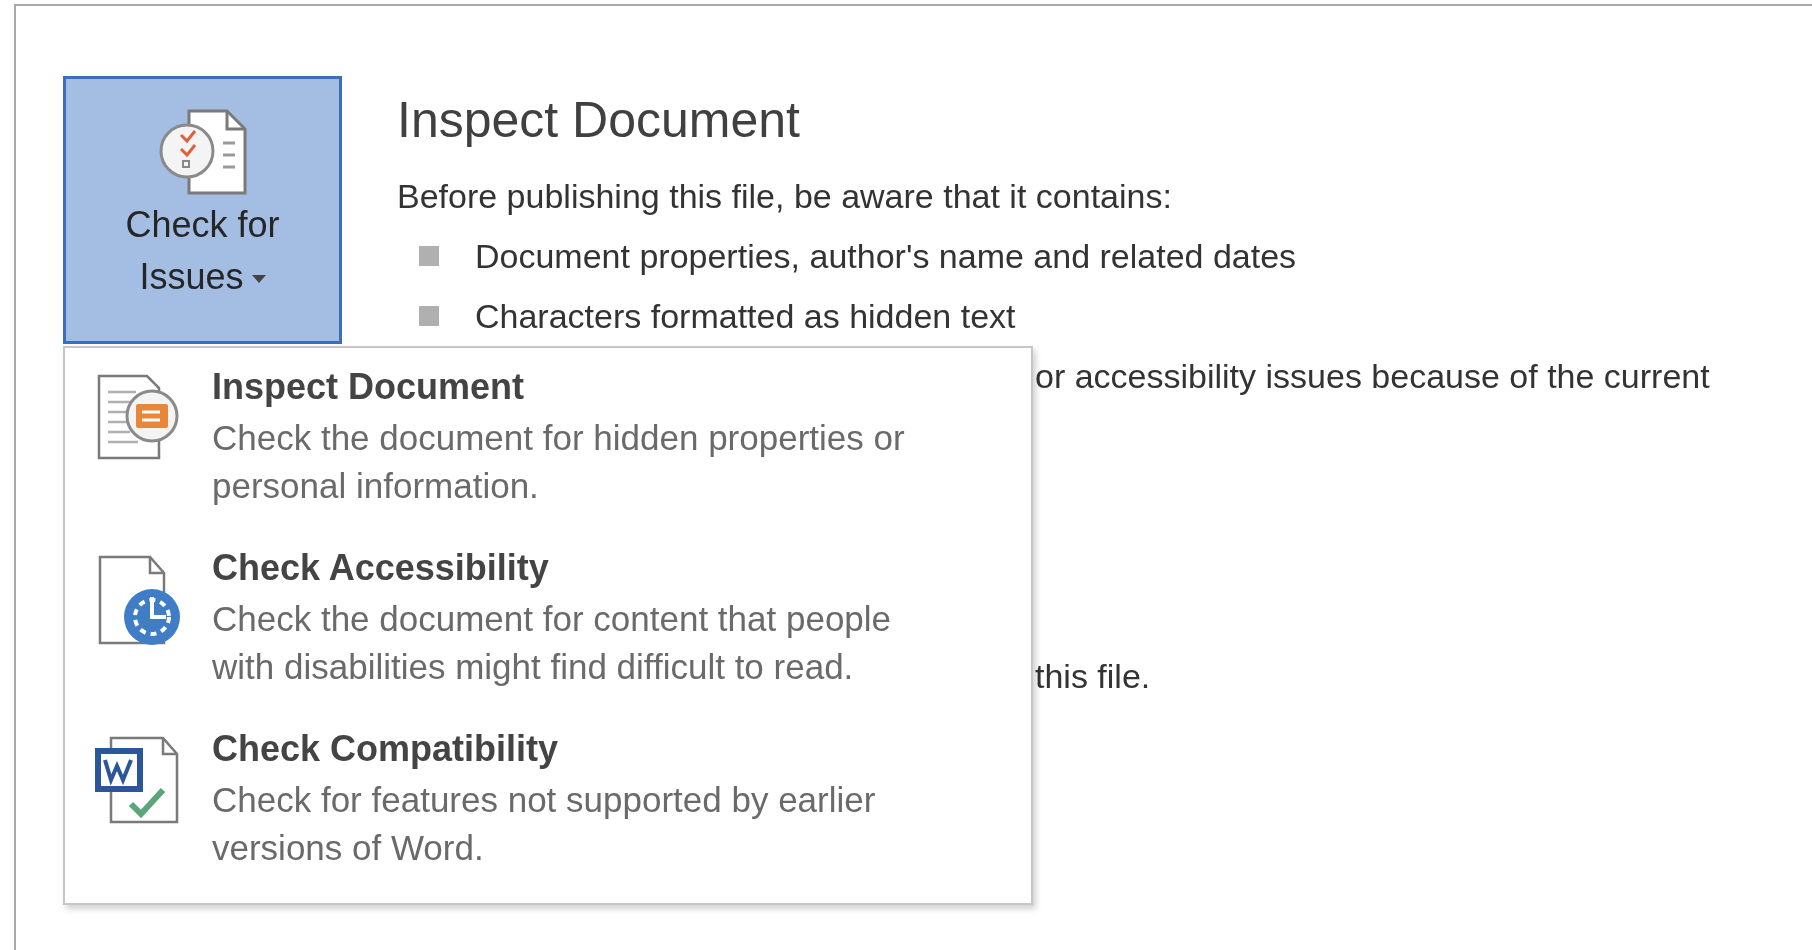  I want to click on check-for-issues-button: Check for Issues, so click(202, 210).